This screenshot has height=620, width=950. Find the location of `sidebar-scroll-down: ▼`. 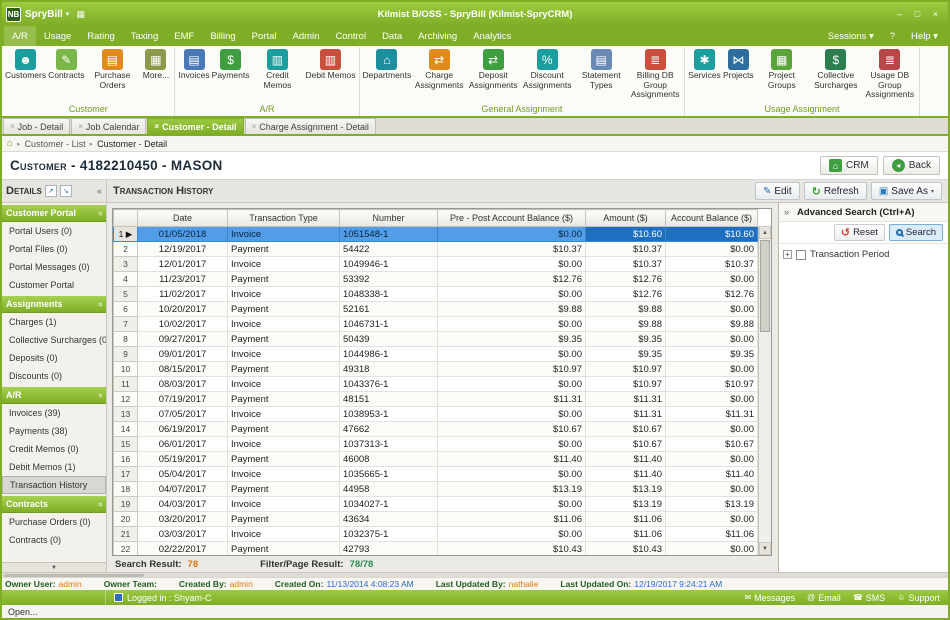

sidebar-scroll-down: ▼ is located at coordinates (54, 567).